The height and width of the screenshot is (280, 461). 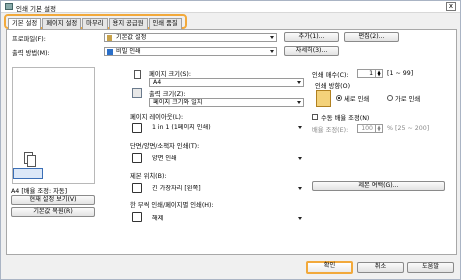 What do you see at coordinates (28, 173) in the screenshot?
I see `binding-indicator` at bounding box center [28, 173].